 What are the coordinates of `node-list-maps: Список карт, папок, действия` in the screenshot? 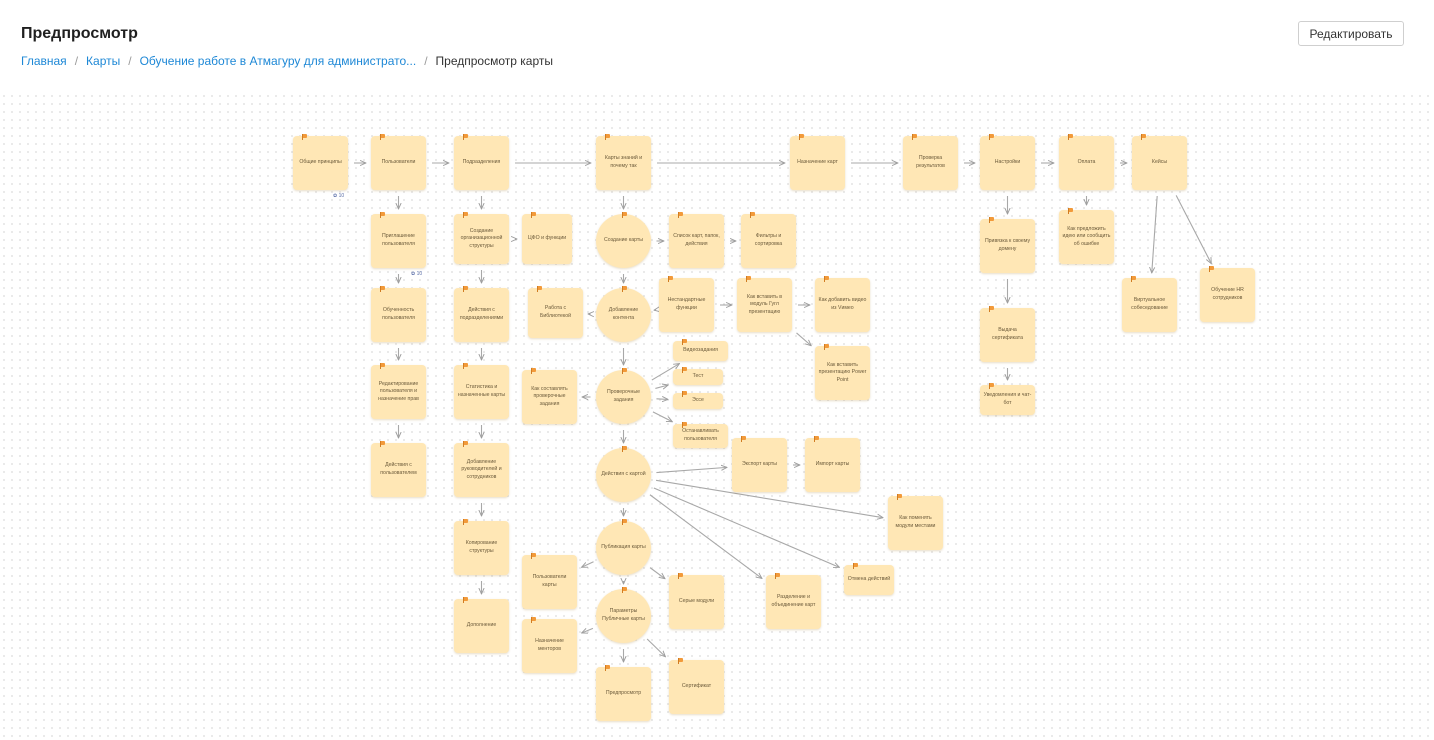 It's located at (696, 241).